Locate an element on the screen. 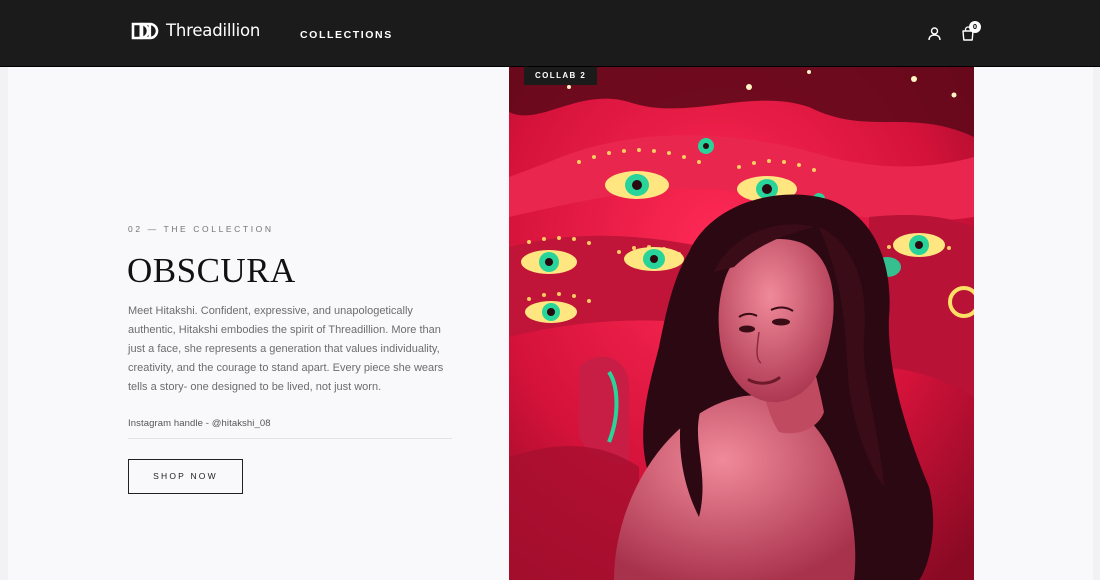 The width and height of the screenshot is (1100, 580). site-header: Threadillion COLLECTIONS 0 is located at coordinates (550, 33).